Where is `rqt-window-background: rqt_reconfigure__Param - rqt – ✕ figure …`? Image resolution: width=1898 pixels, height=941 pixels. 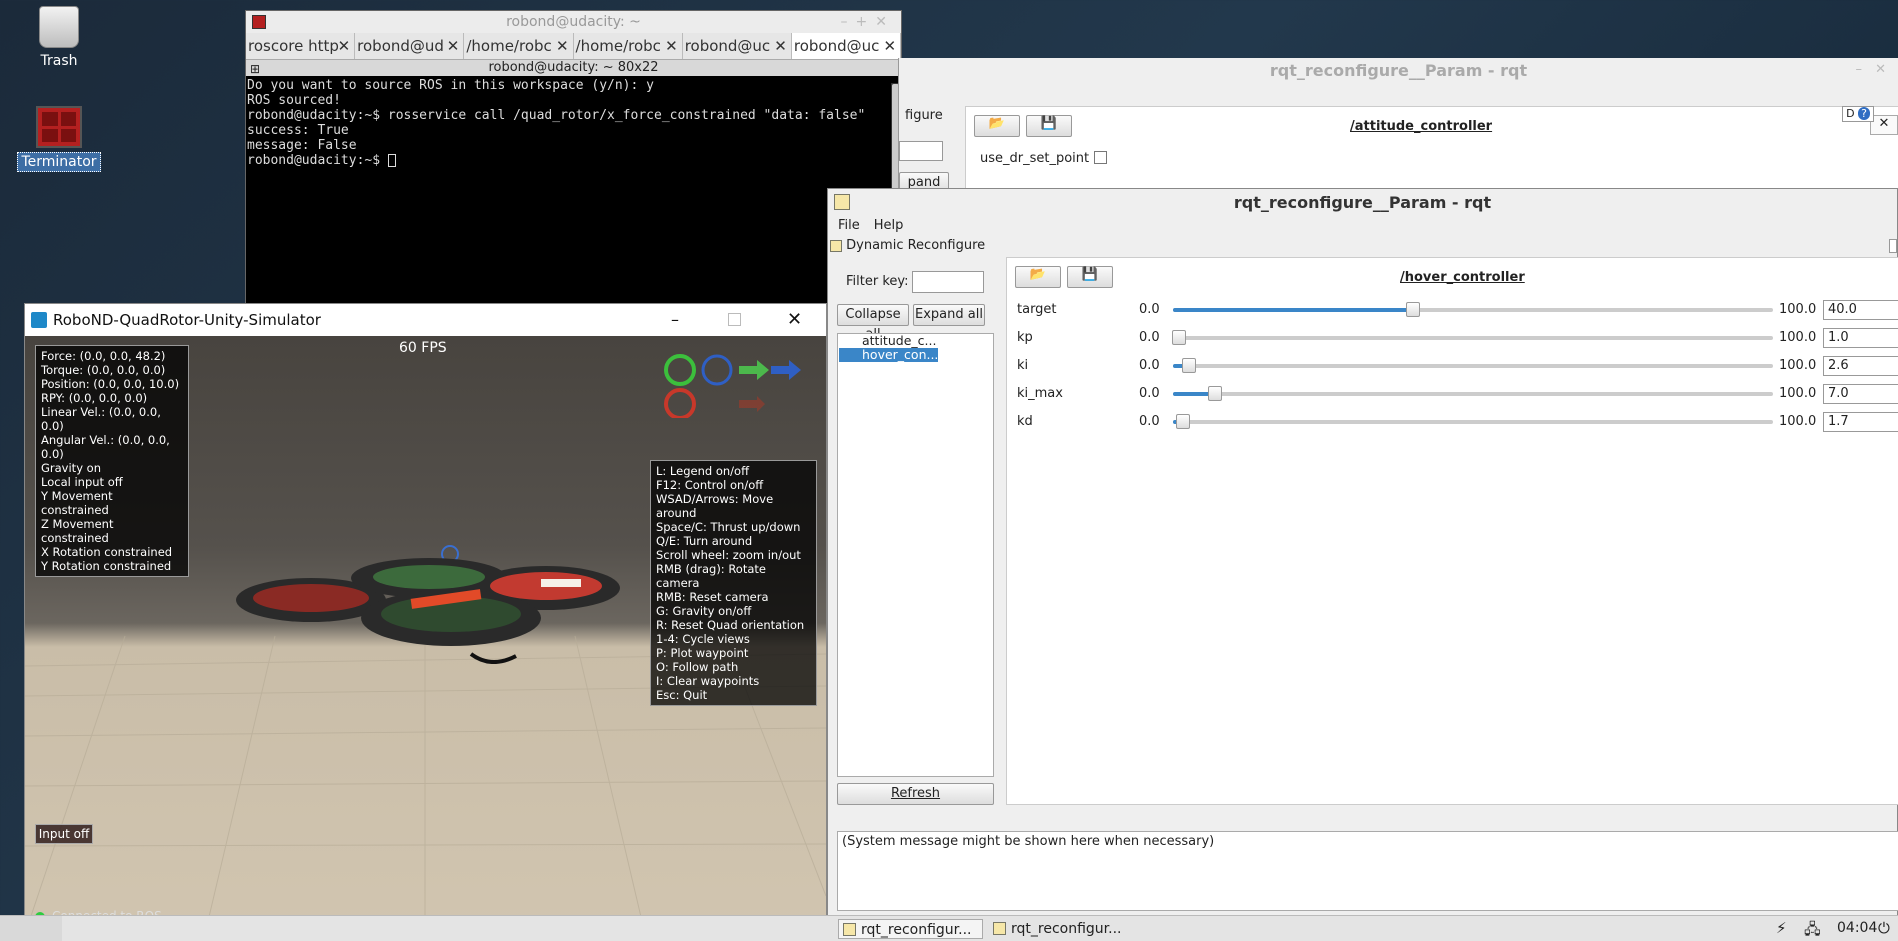
rqt-window-background: rqt_reconfigure__Param - rqt – ✕ figure … is located at coordinates (1398, 134).